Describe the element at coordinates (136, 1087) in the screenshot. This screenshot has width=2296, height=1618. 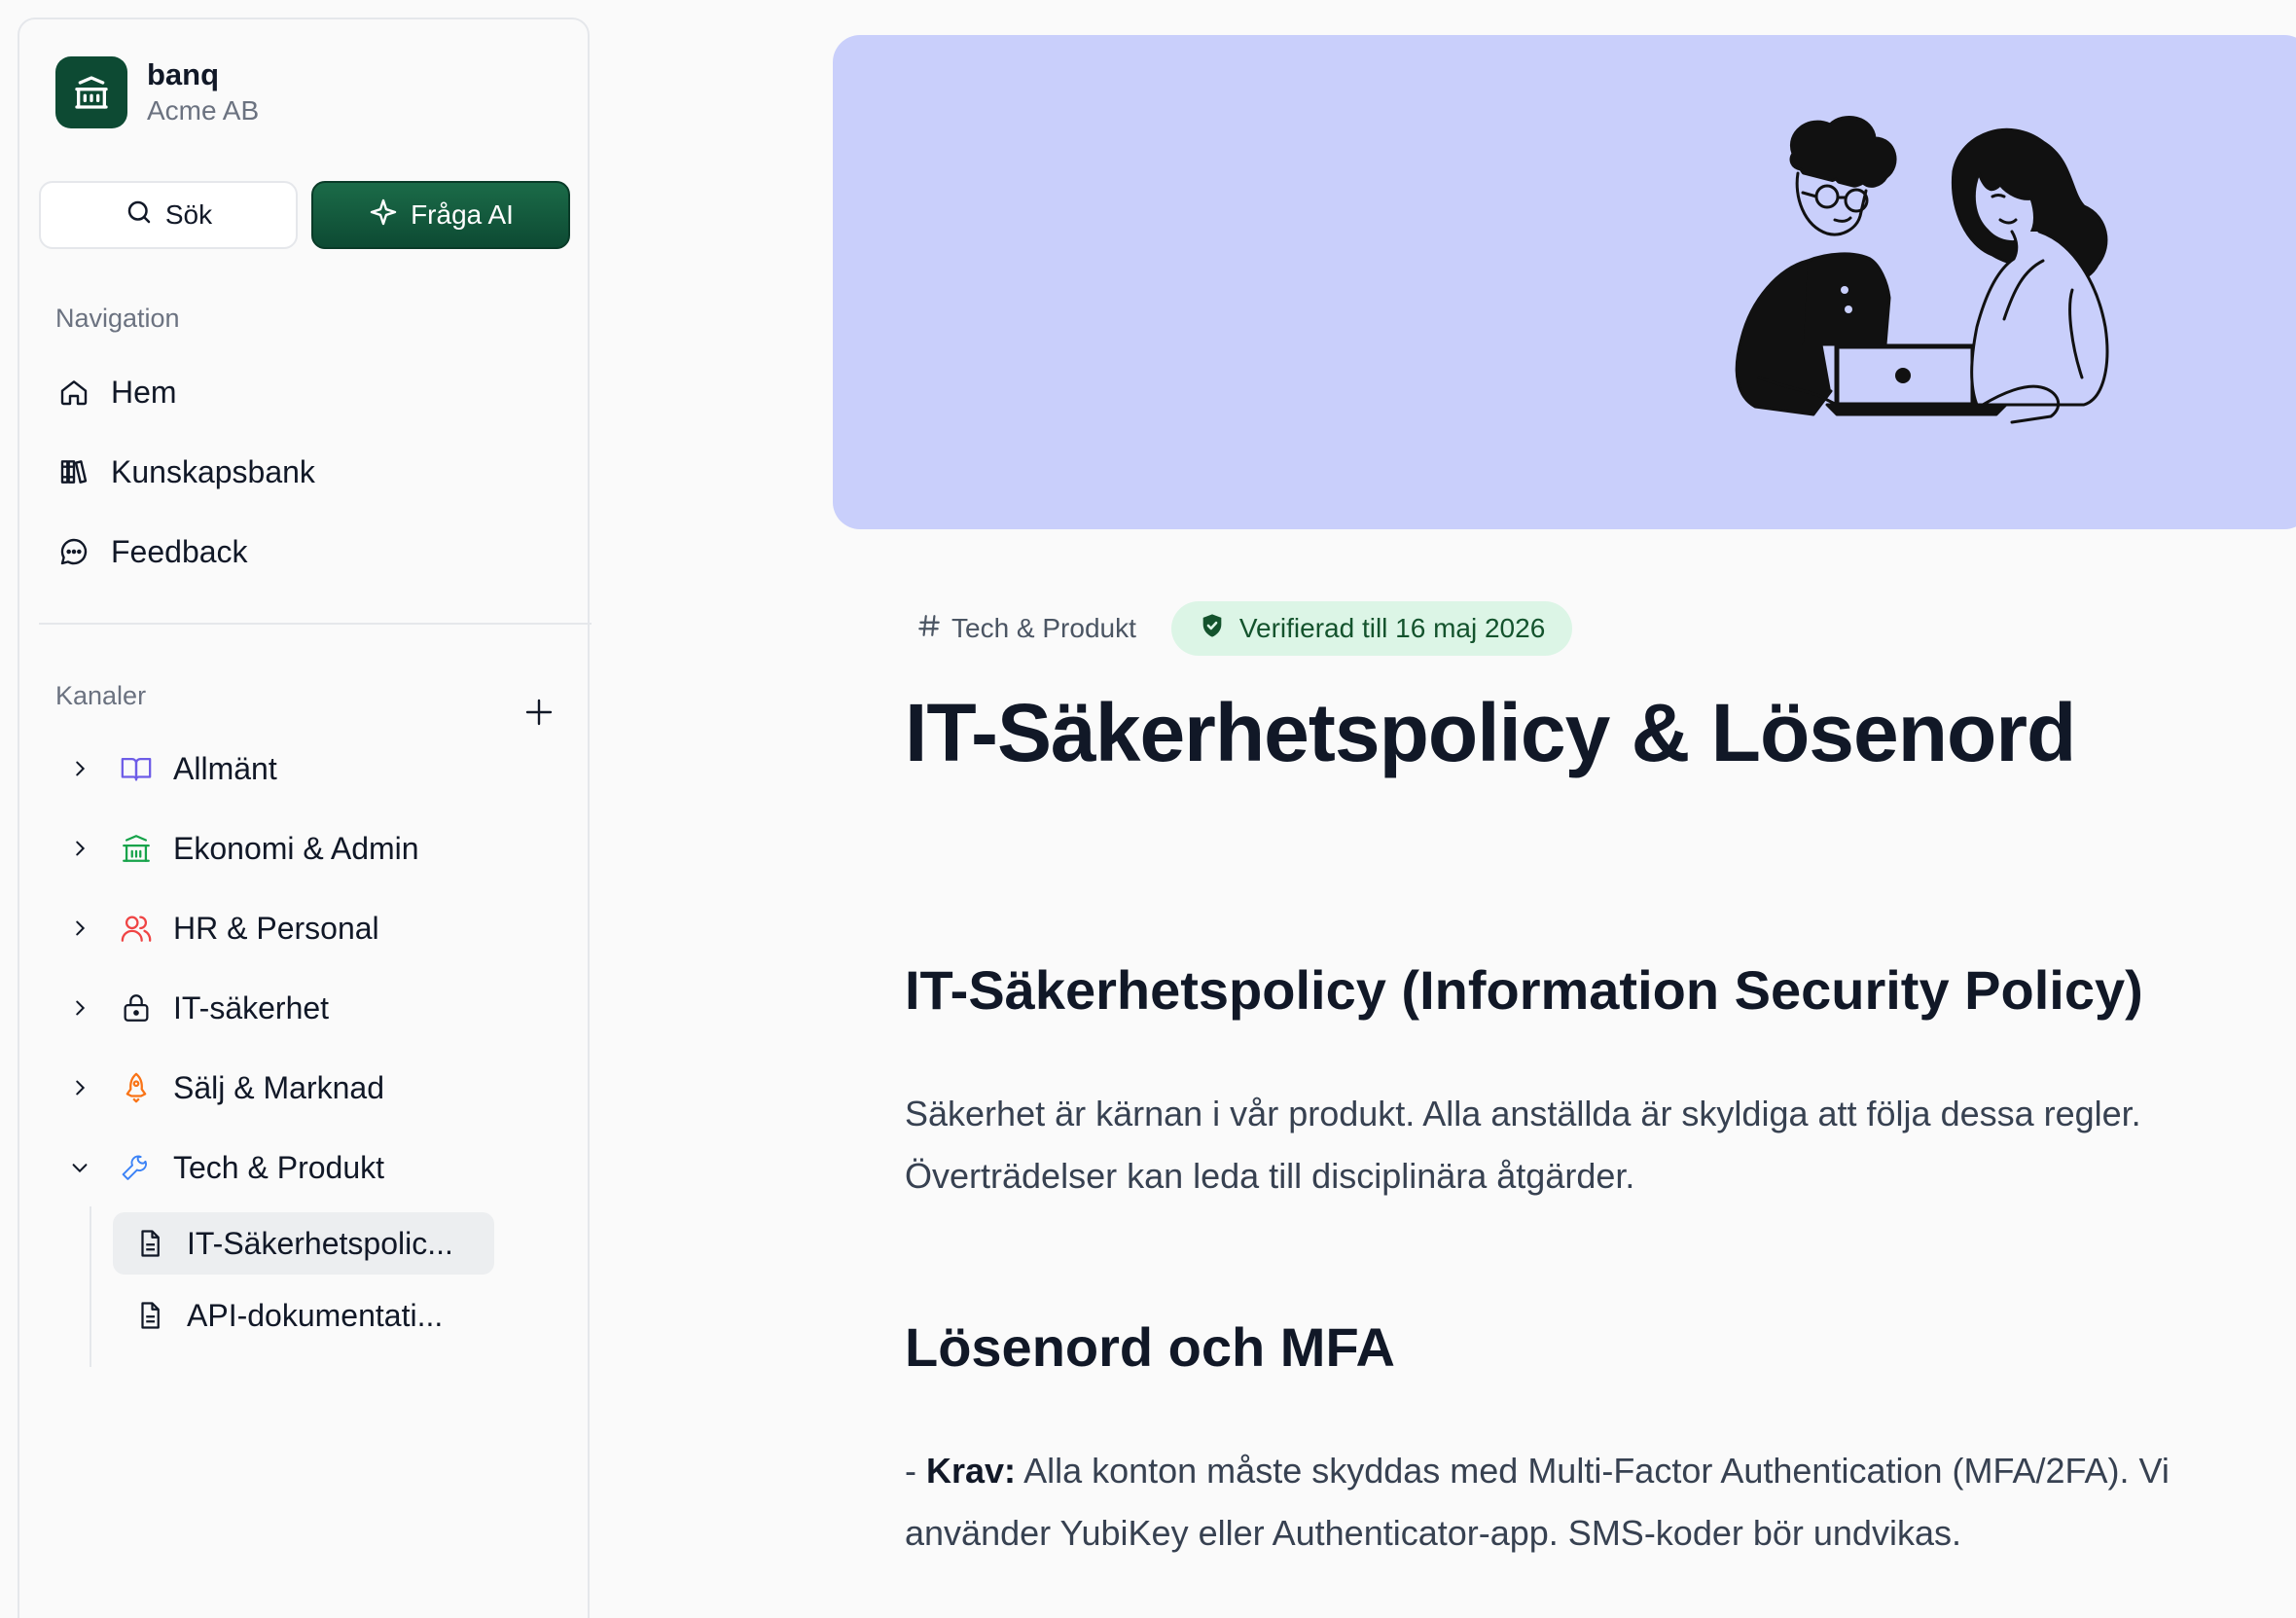
I see `rocket-icon` at that location.